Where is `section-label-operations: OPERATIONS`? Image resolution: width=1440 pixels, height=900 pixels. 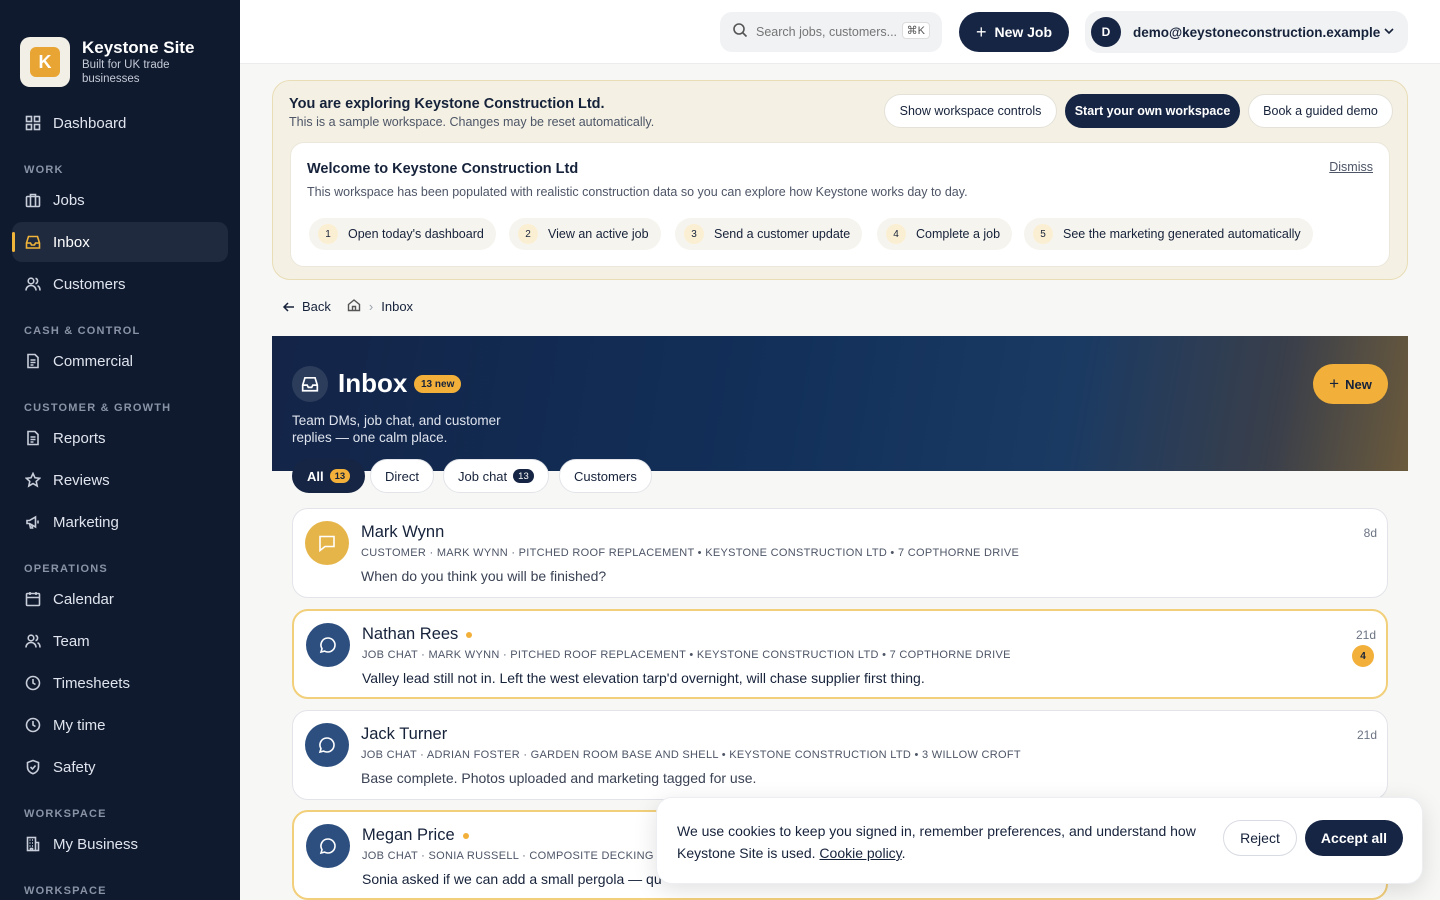
section-label-operations: OPERATIONS is located at coordinates (66, 569).